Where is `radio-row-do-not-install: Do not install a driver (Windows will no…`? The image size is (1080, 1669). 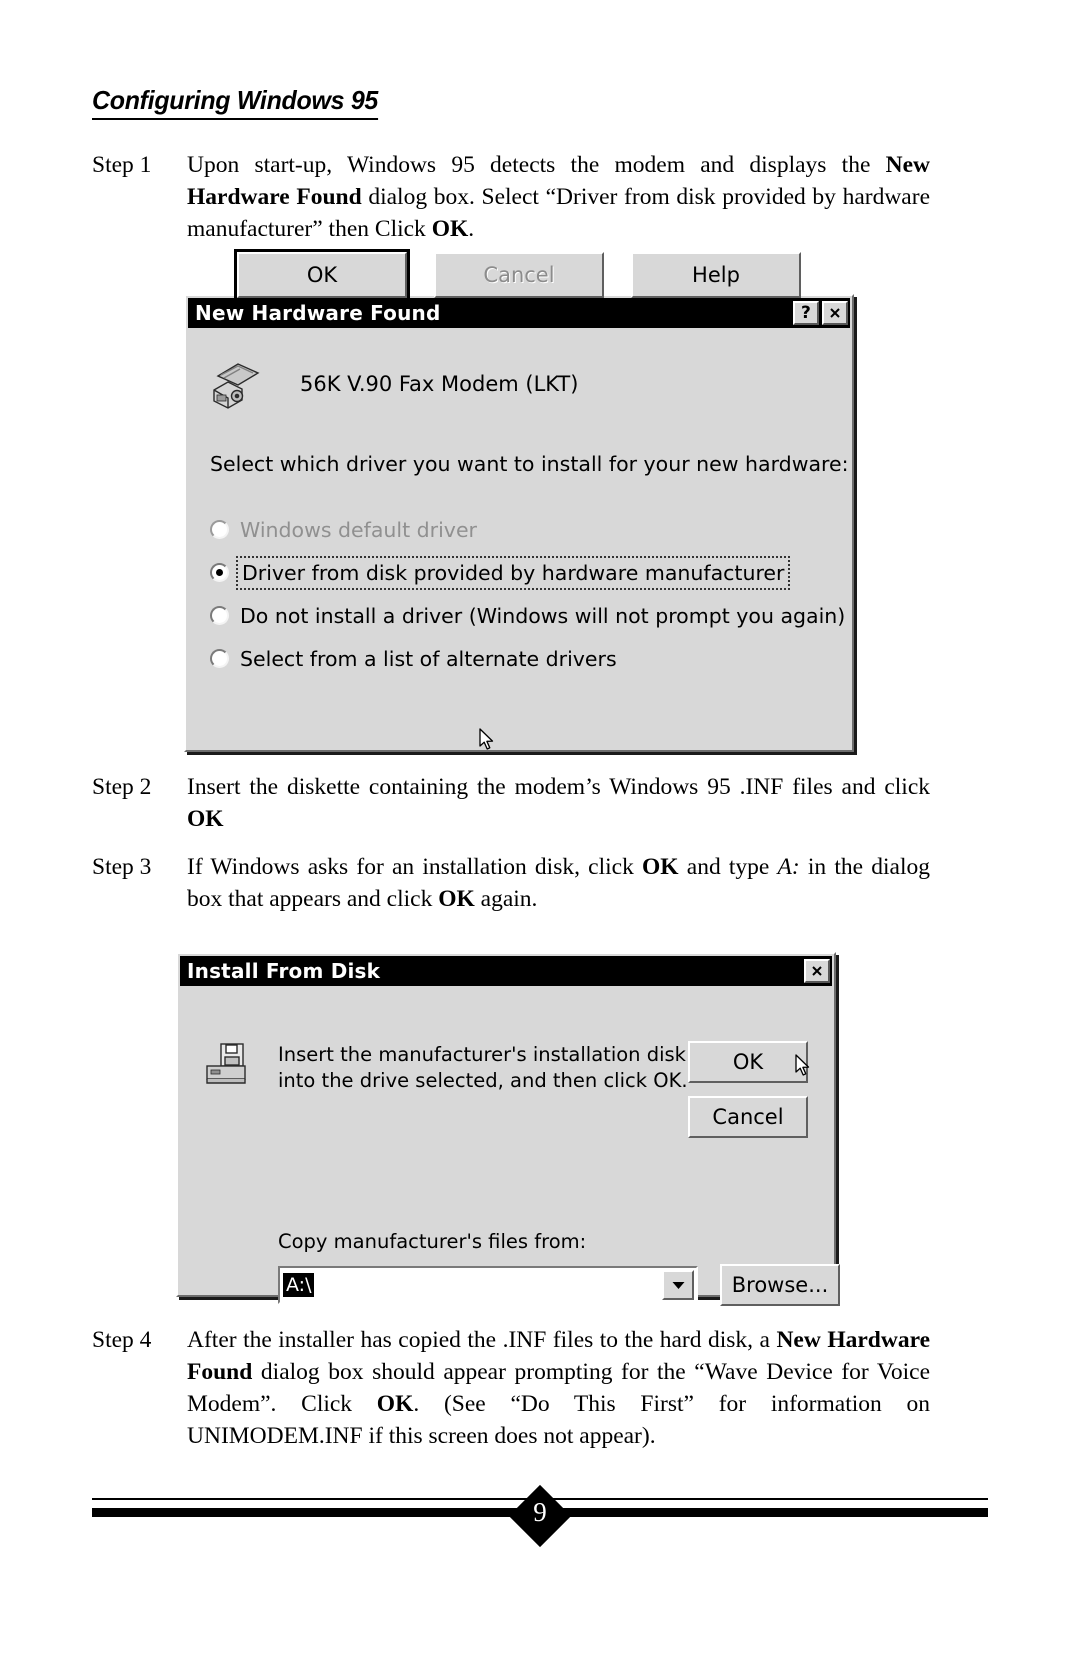
radio-row-do-not-install: Do not install a driver (Windows will no… is located at coordinates (527, 615).